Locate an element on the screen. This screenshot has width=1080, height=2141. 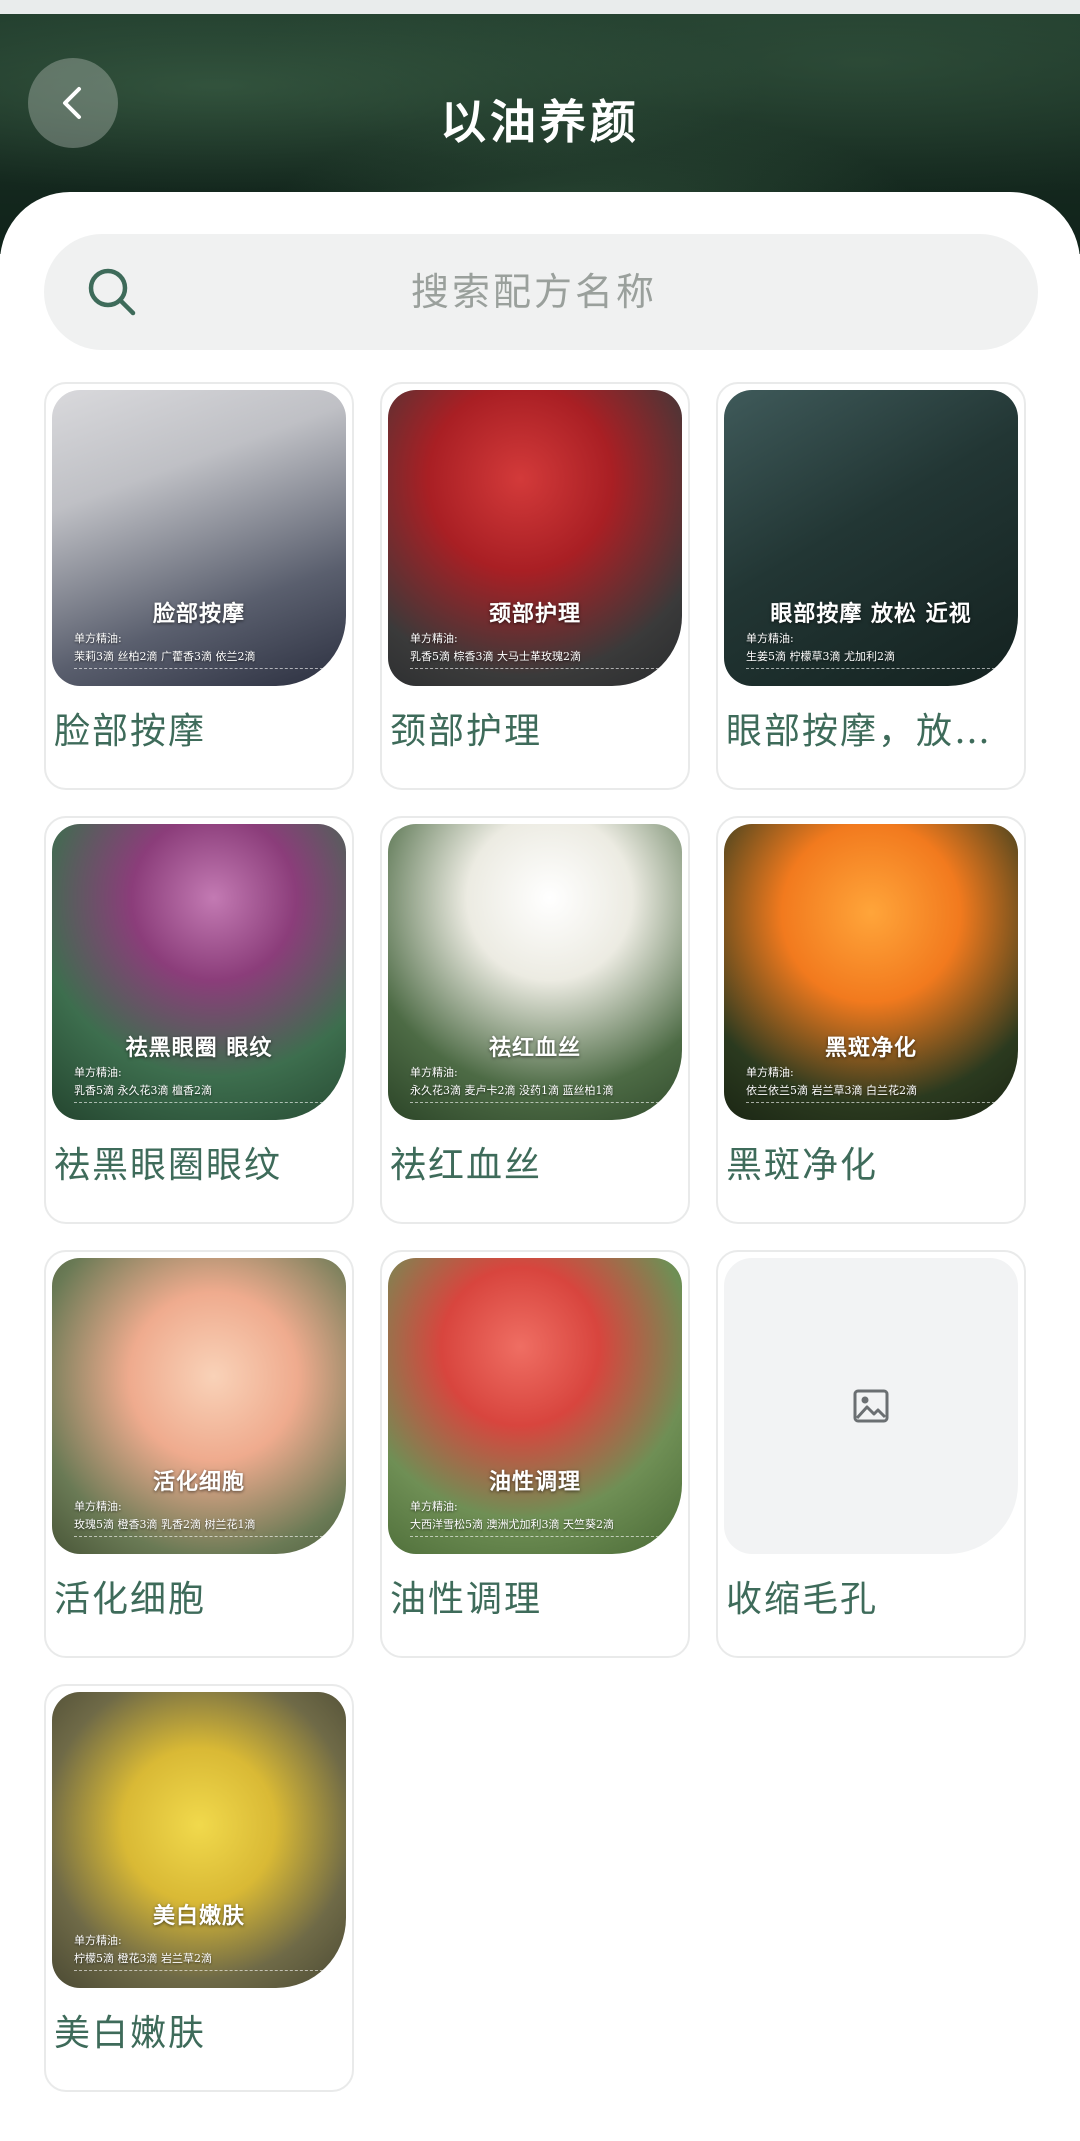
recipe-card: 黑斑净化 单方精油: 依兰依兰5滴 岩兰草3滴 白兰花2滴 黑斑净化 is located at coordinates (871, 1020).